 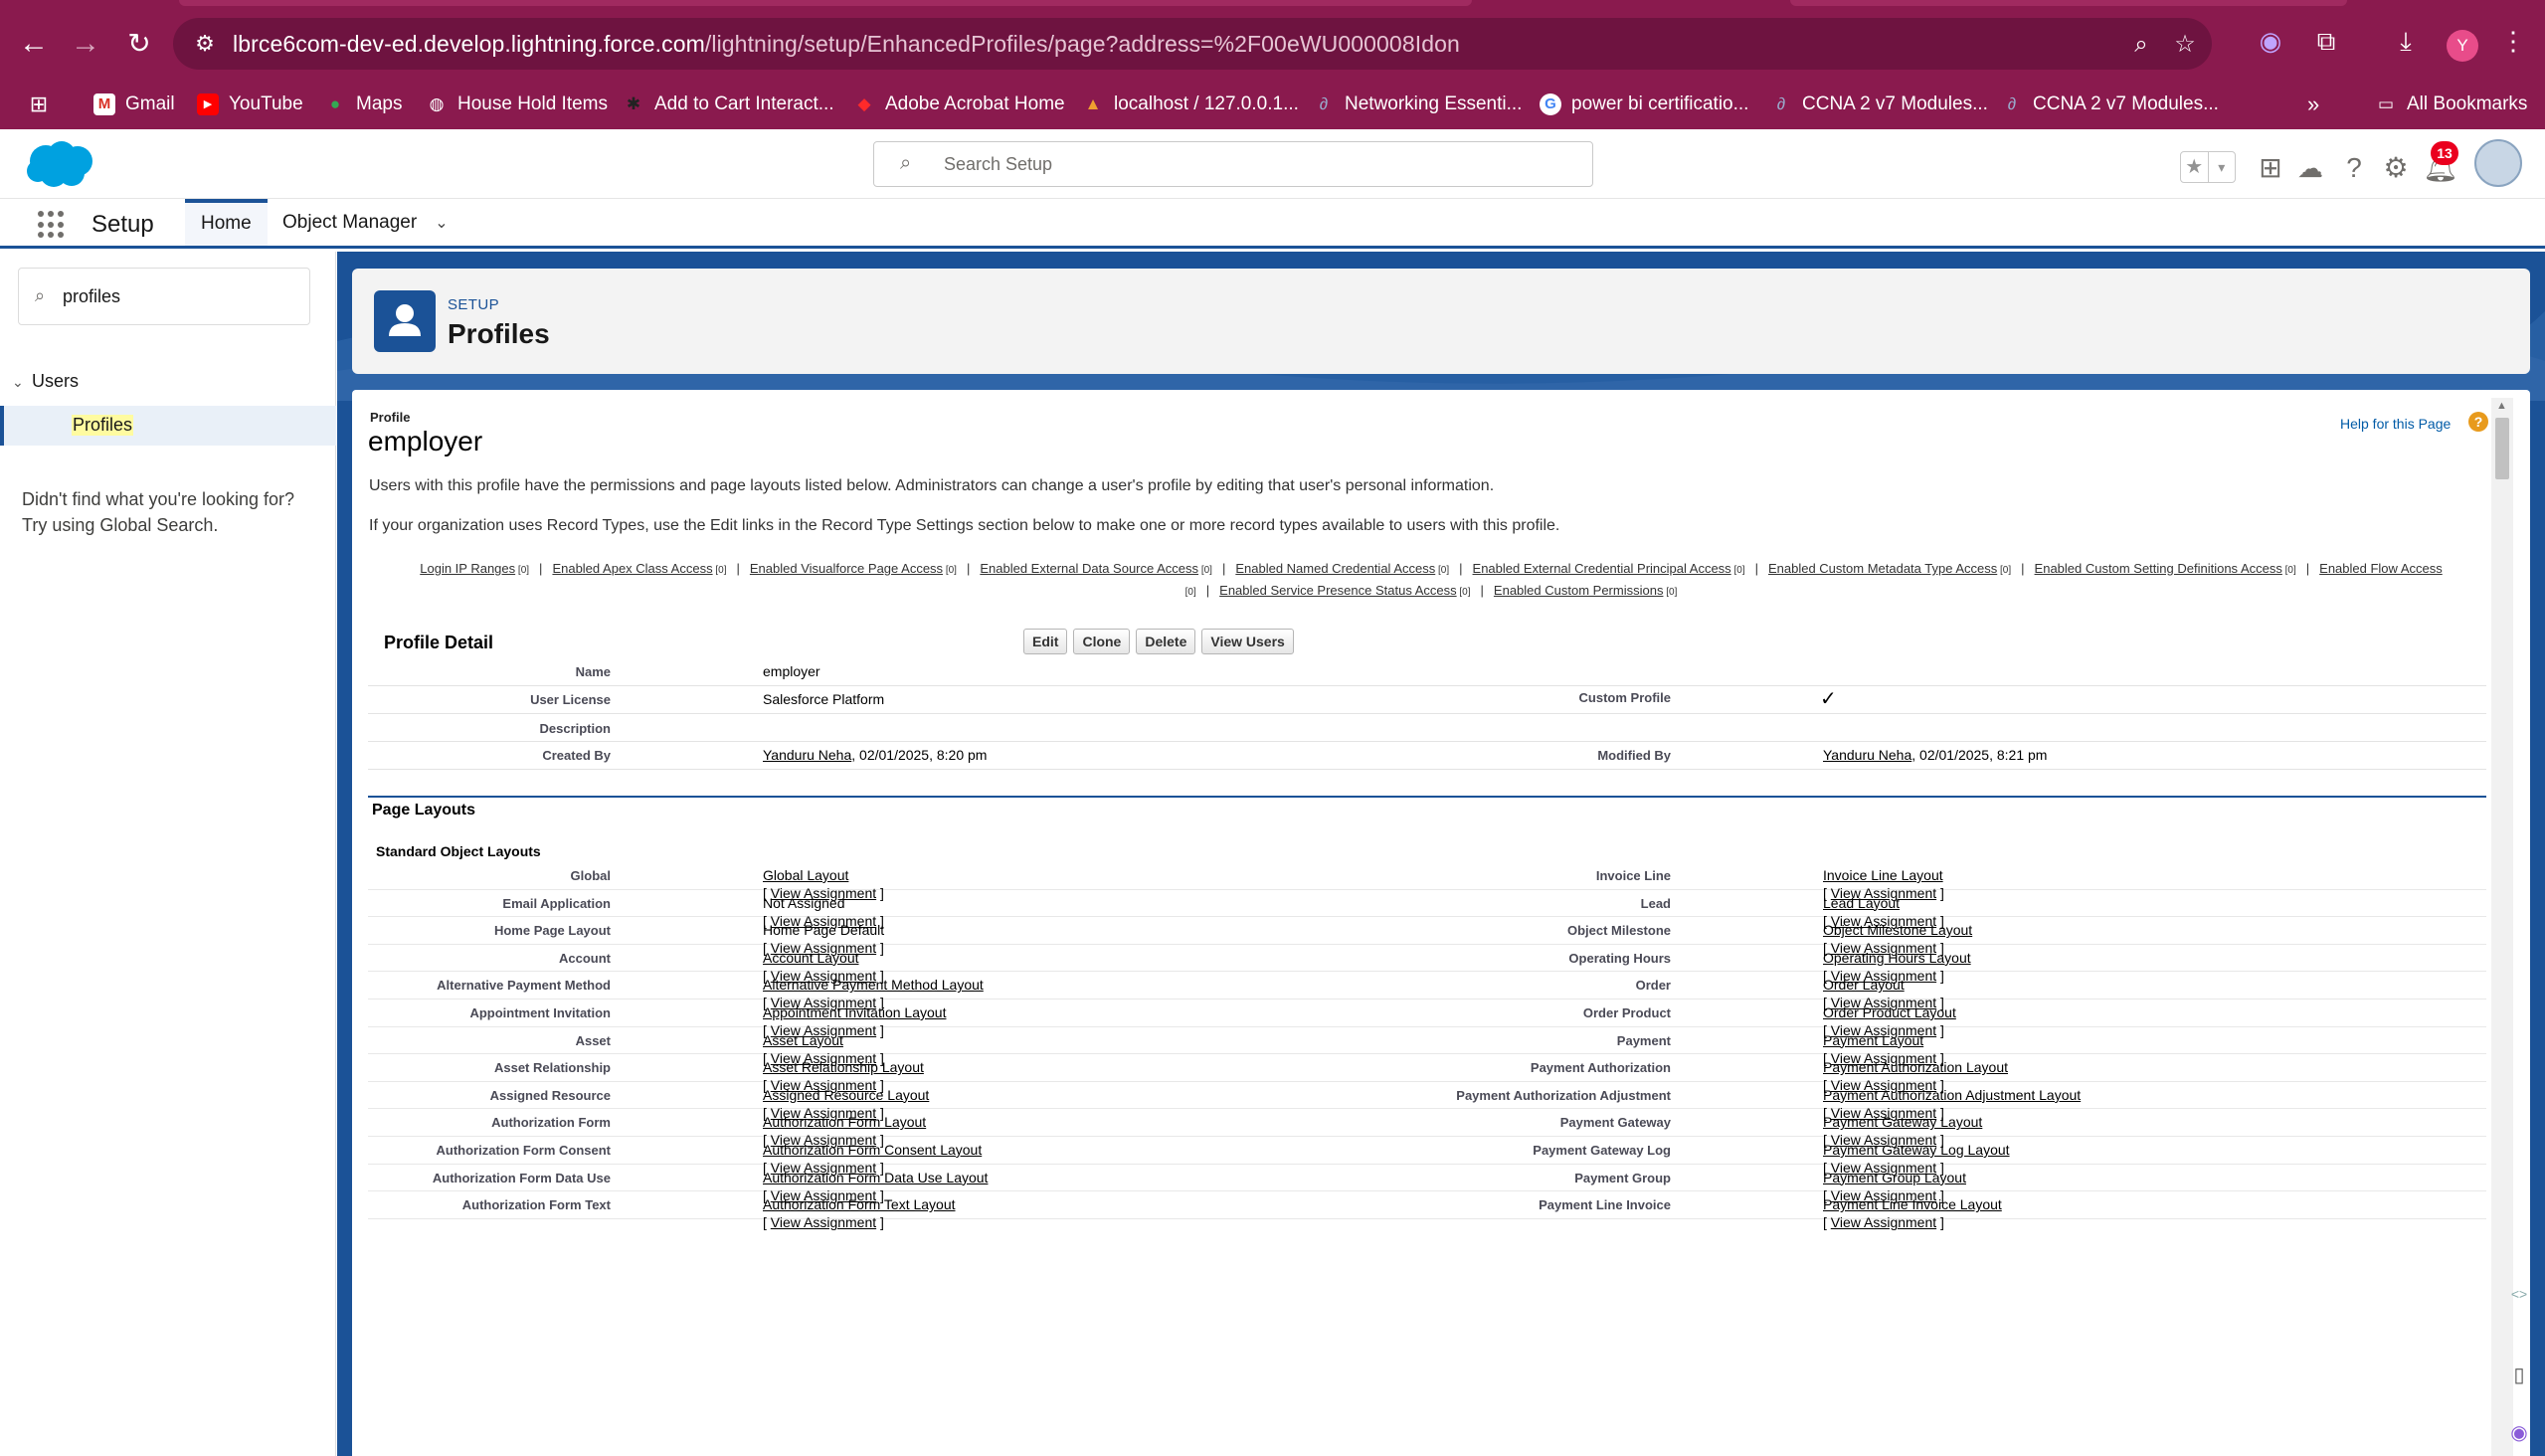 I want to click on edit-button: Edit, so click(x=1045, y=641).